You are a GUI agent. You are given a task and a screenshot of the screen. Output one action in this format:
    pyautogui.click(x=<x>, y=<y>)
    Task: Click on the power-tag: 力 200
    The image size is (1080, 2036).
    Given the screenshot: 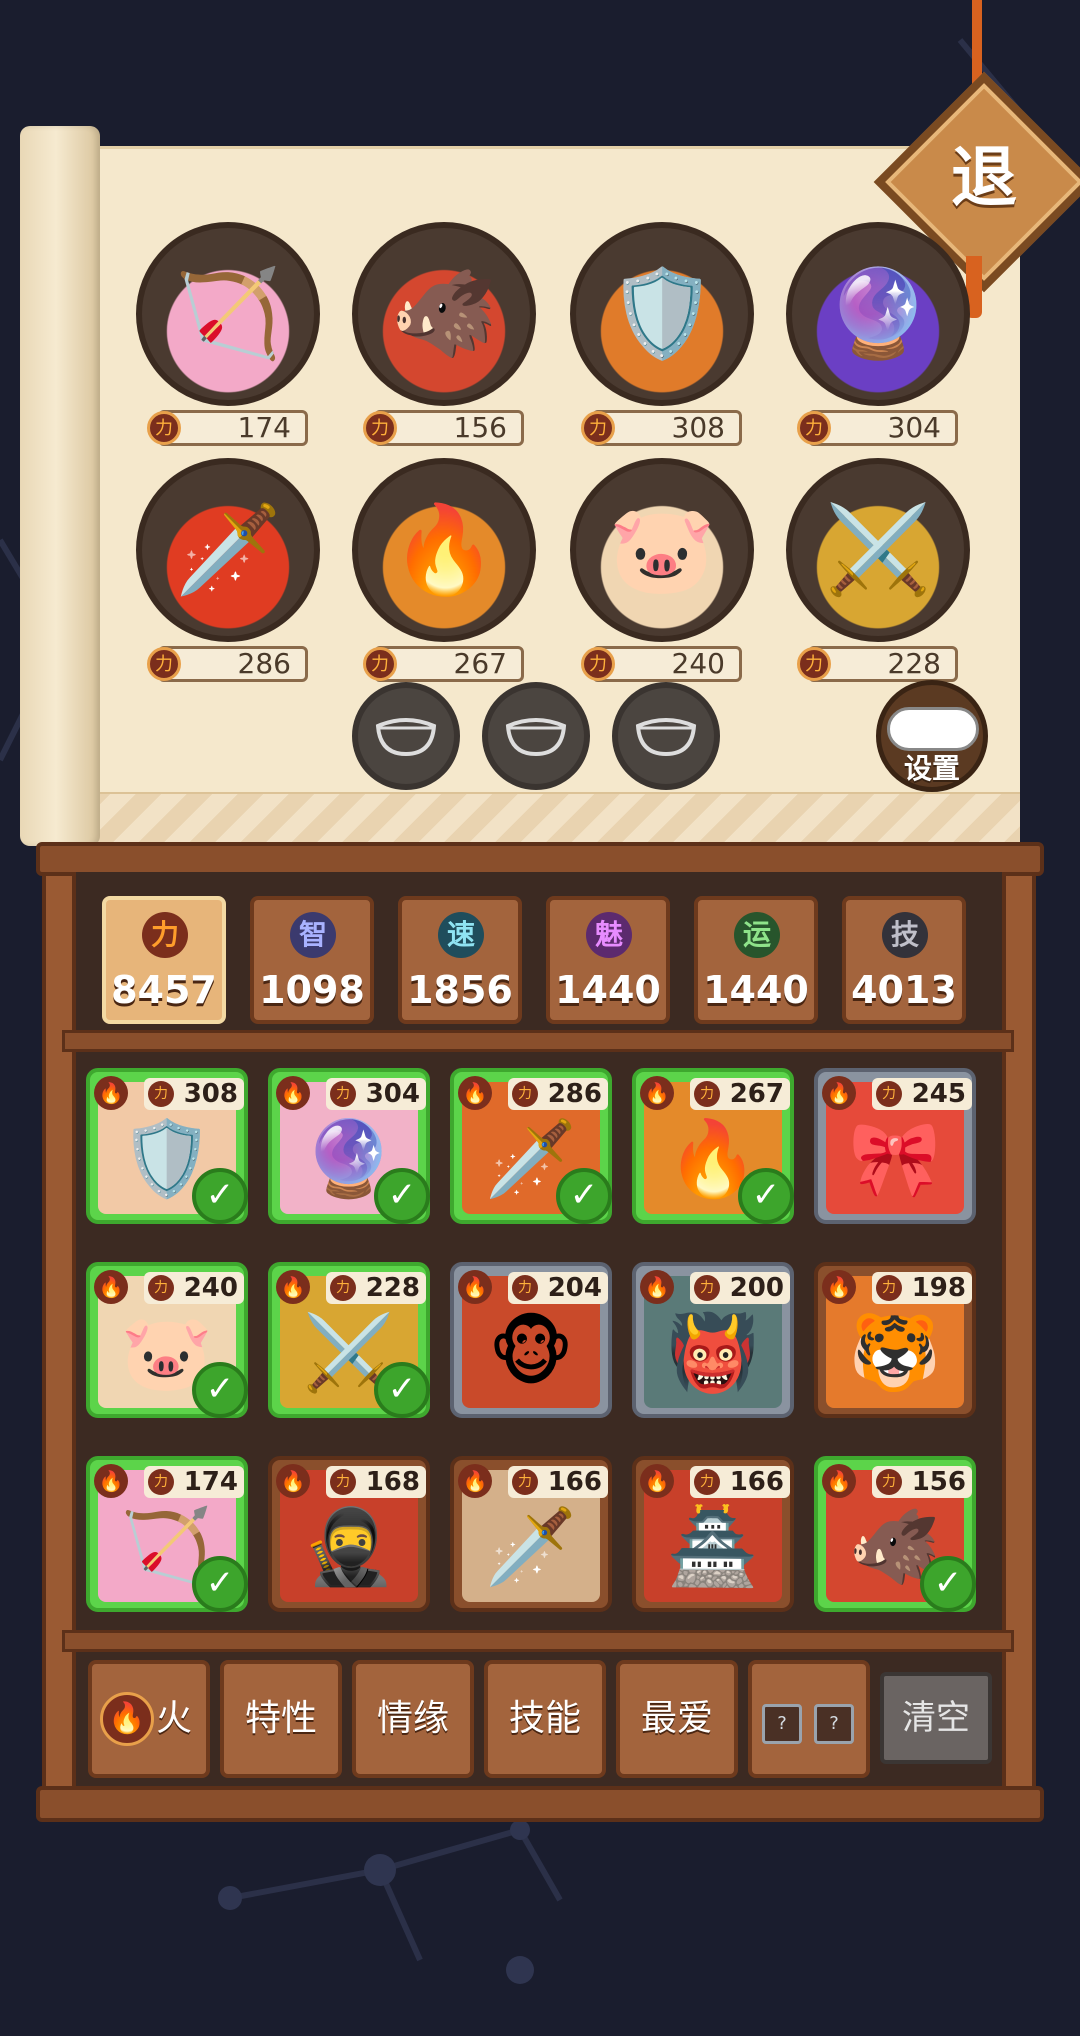 What is the action you would take?
    pyautogui.click(x=740, y=1288)
    